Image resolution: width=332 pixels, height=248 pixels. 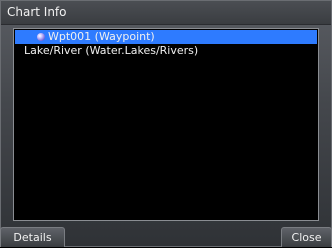 What do you see at coordinates (306, 237) in the screenshot?
I see `close-button: Close` at bounding box center [306, 237].